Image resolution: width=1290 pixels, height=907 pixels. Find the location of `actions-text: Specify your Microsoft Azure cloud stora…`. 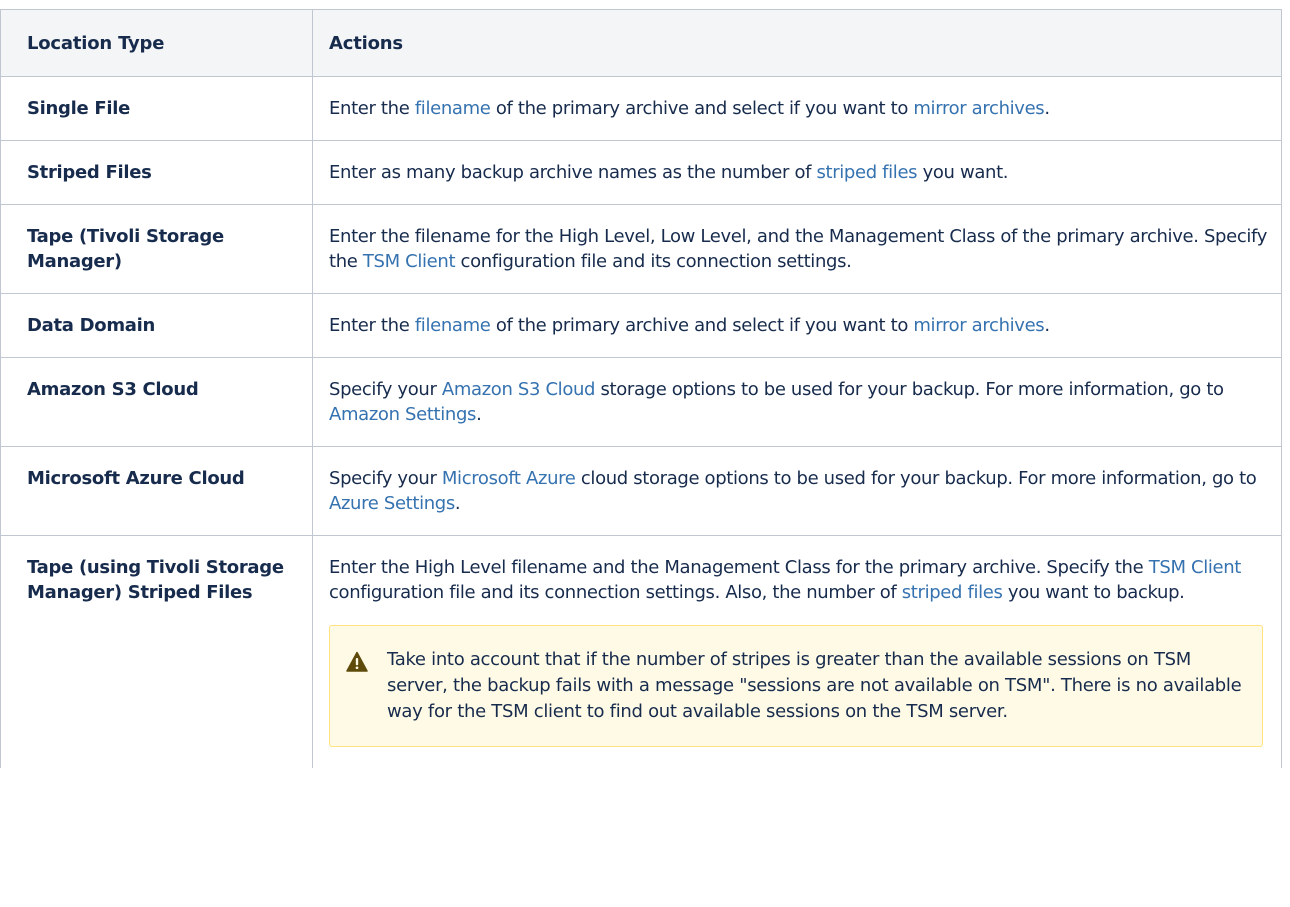

actions-text: Specify your Microsoft Azure cloud stora… is located at coordinates (800, 491).